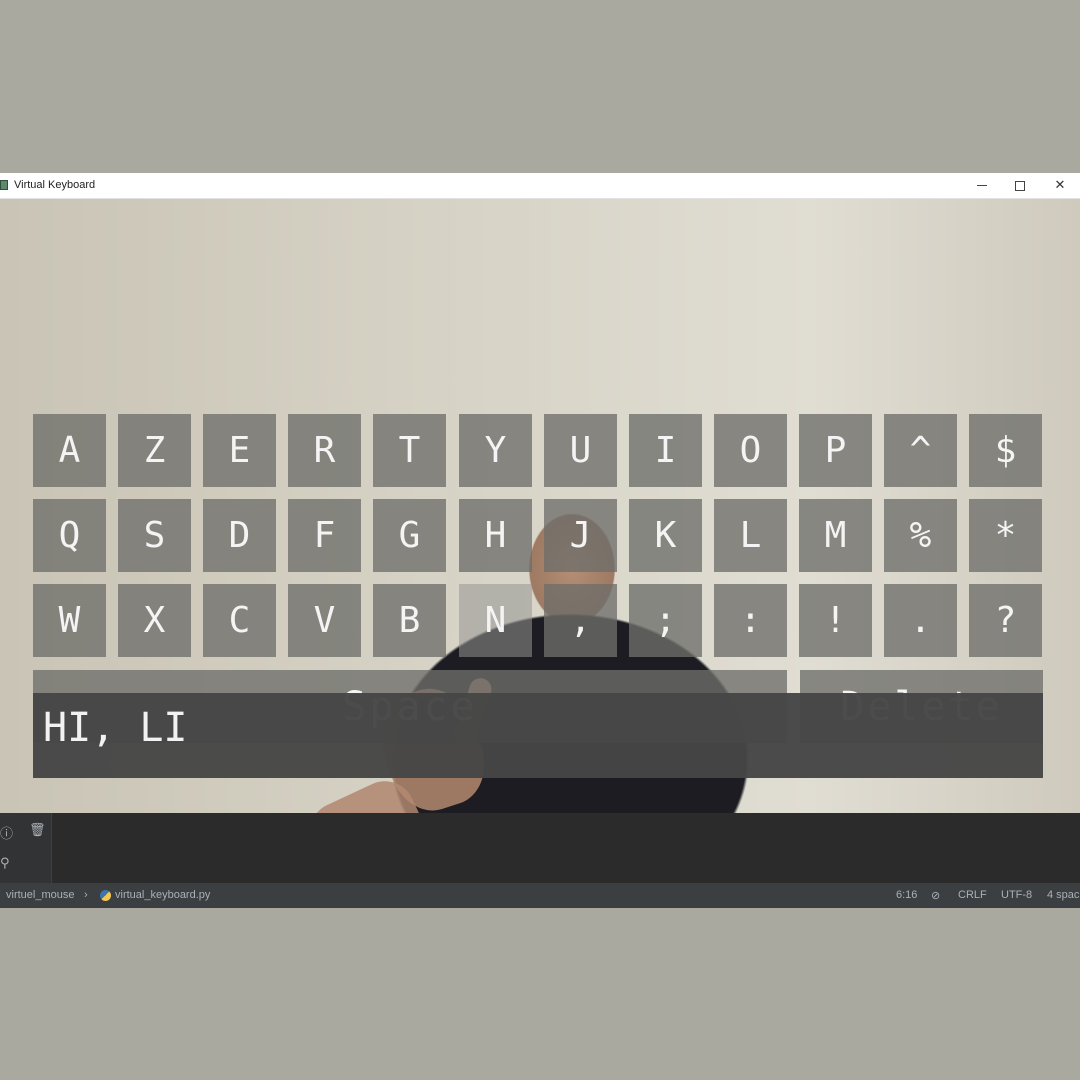 This screenshot has width=1080, height=1080. I want to click on close-button: ✕, so click(1060, 185).